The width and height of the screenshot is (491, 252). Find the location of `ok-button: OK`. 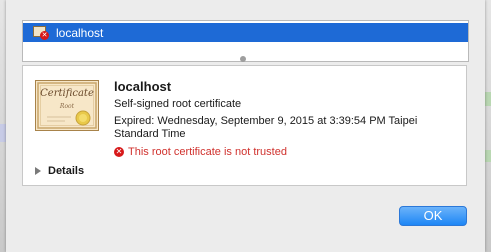

ok-button: OK is located at coordinates (433, 216).